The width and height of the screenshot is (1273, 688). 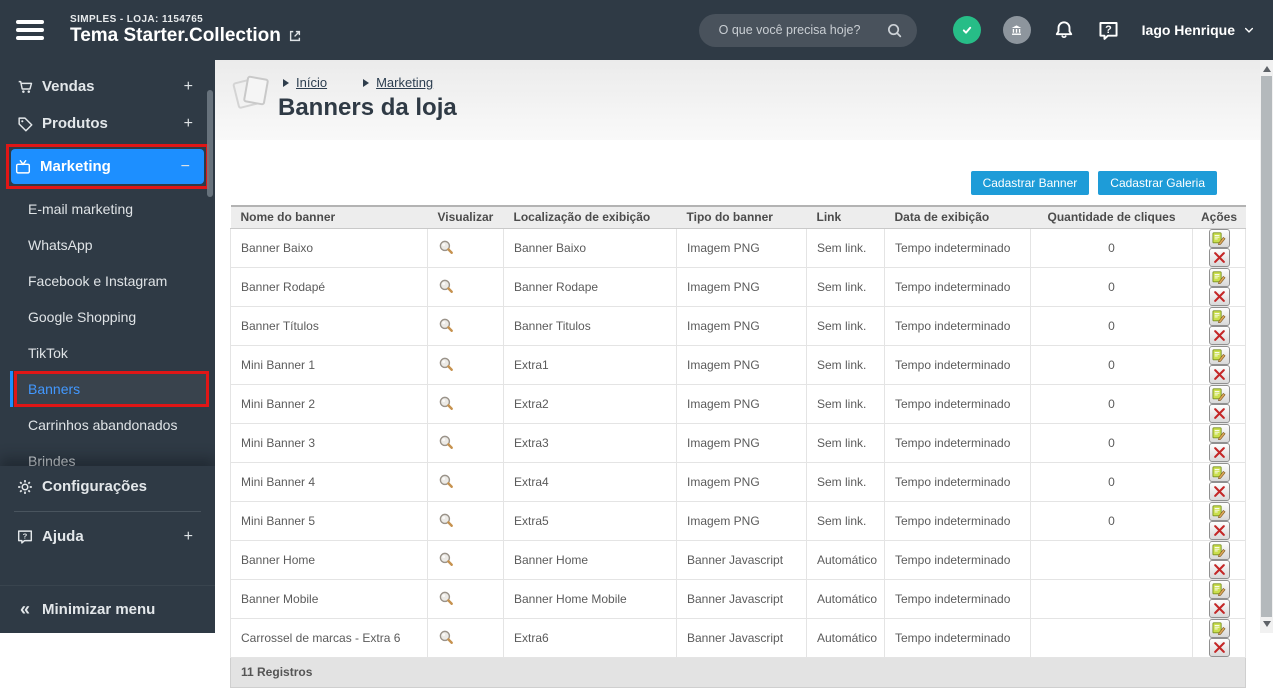 What do you see at coordinates (111, 389) in the screenshot?
I see `sidebar-subitem: Banners` at bounding box center [111, 389].